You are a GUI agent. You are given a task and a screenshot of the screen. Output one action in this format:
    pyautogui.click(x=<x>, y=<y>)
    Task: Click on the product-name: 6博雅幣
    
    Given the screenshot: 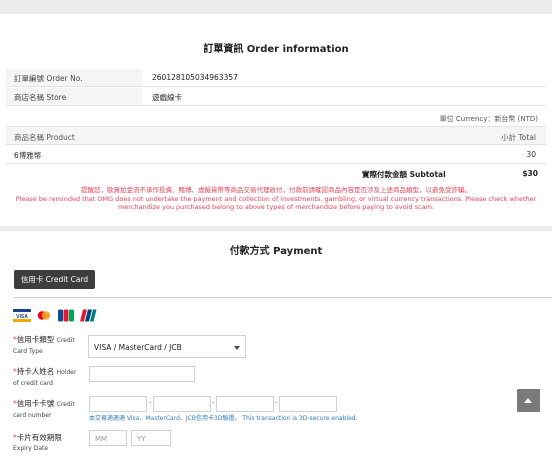 What is the action you would take?
    pyautogui.click(x=28, y=155)
    